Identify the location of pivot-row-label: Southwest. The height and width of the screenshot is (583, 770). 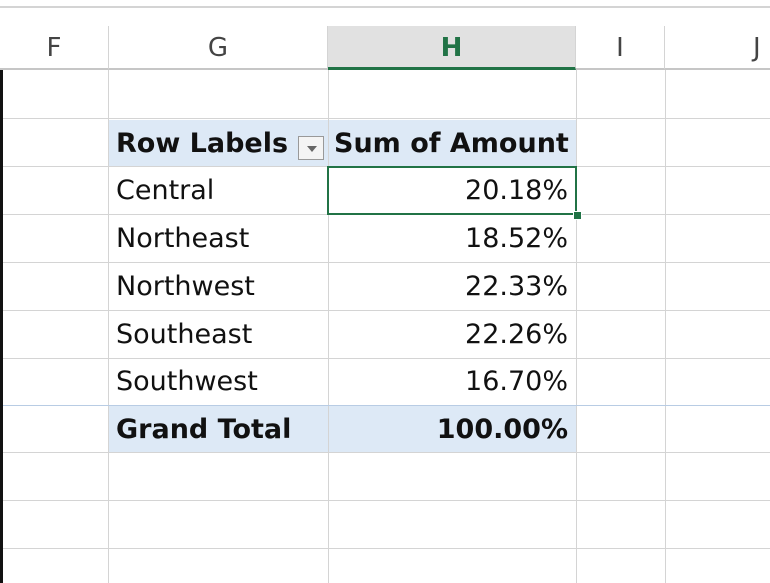
(187, 381).